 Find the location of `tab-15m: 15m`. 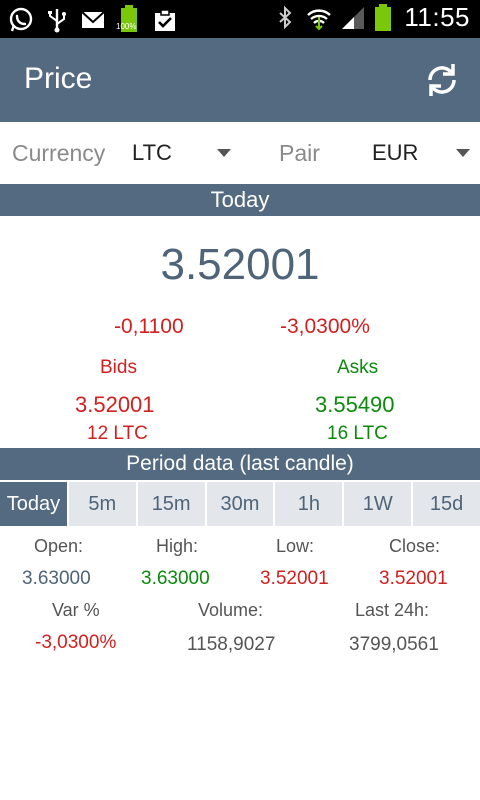

tab-15m: 15m is located at coordinates (171, 504).